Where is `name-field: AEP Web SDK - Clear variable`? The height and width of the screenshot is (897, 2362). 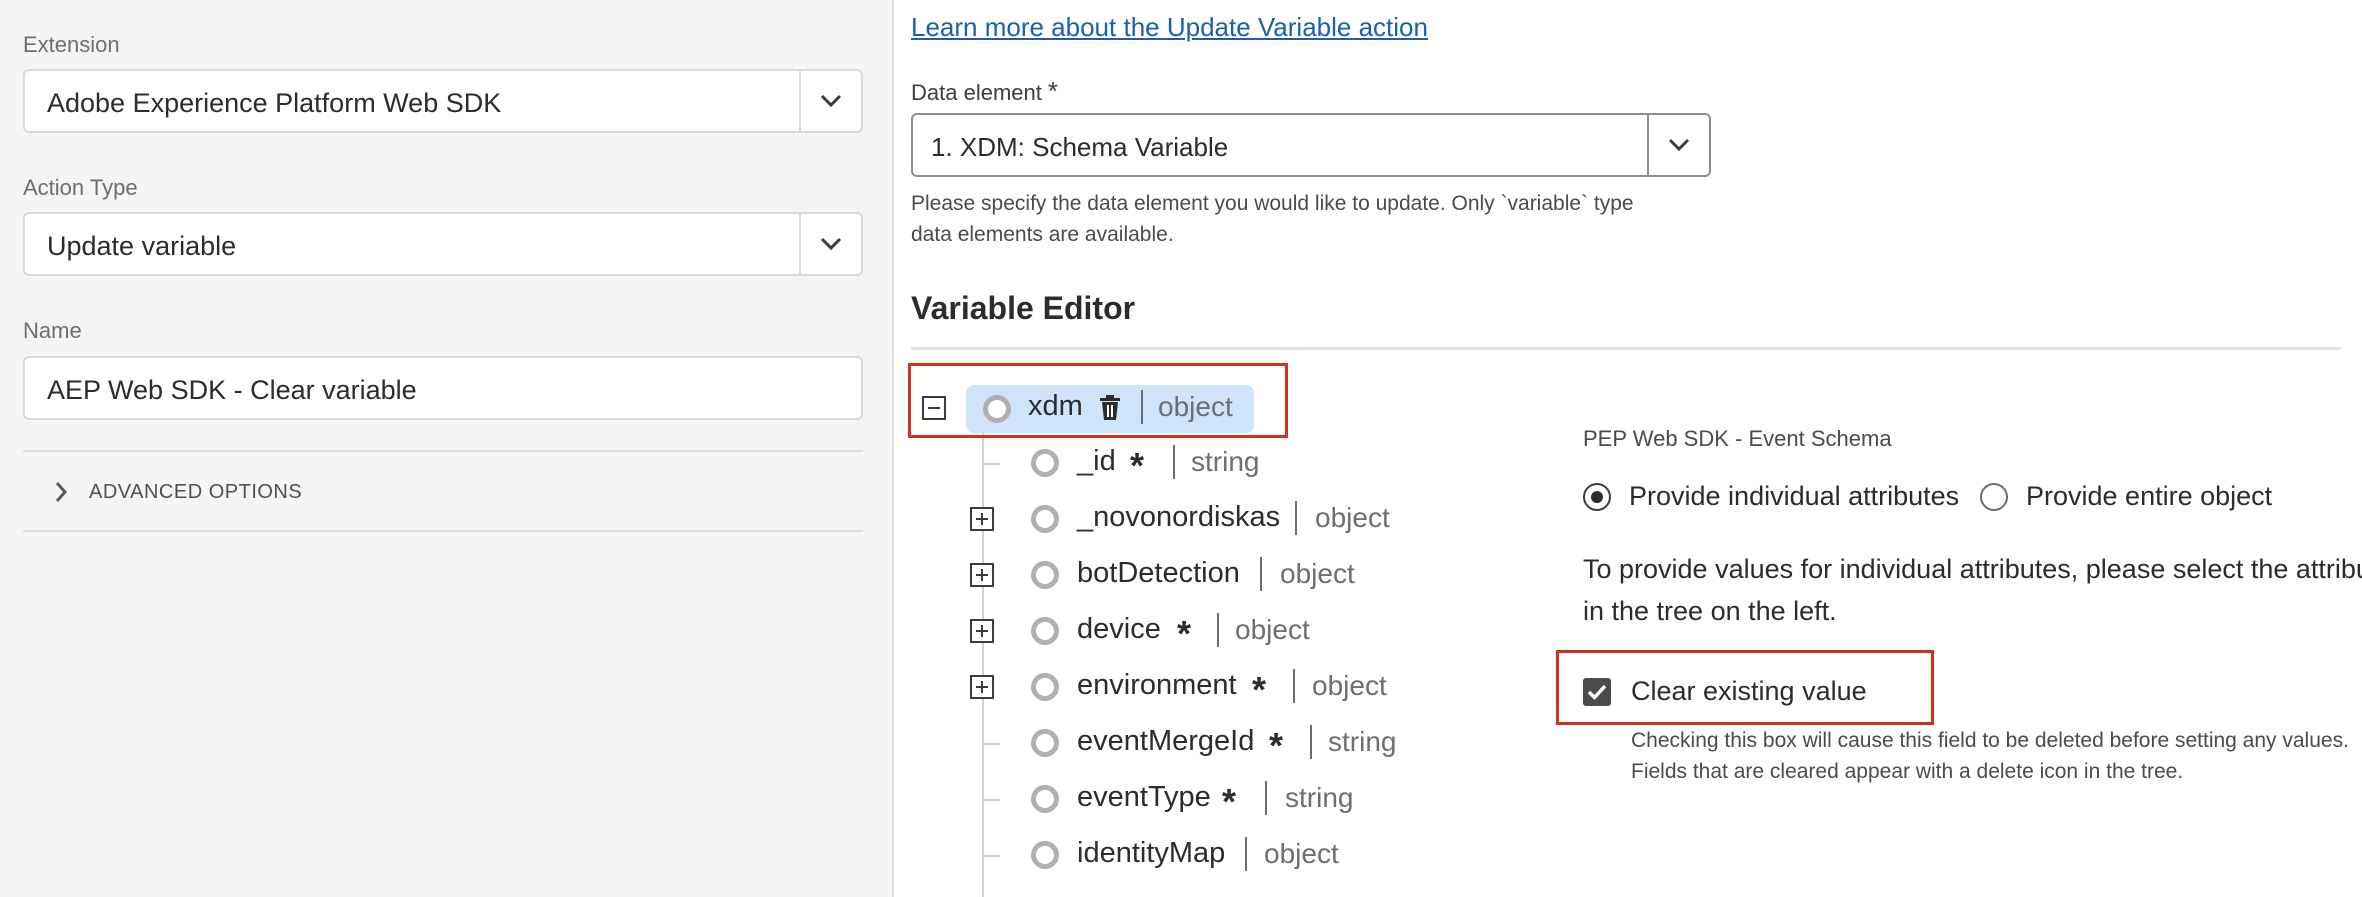 name-field: AEP Web SDK - Clear variable is located at coordinates (443, 388).